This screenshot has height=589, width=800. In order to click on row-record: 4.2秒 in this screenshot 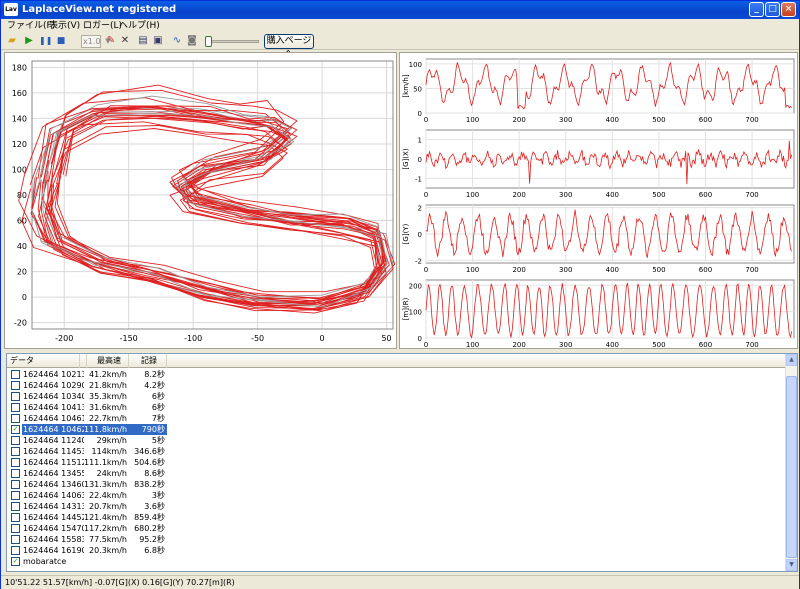, I will do `click(154, 385)`.